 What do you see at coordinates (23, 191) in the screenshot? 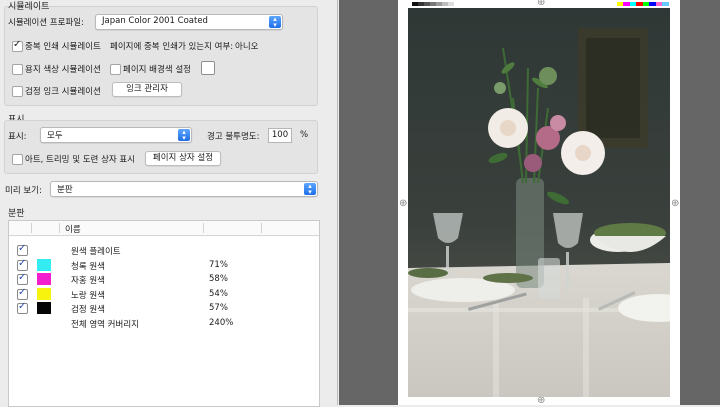
I see `preview-label: 미리 보기:` at bounding box center [23, 191].